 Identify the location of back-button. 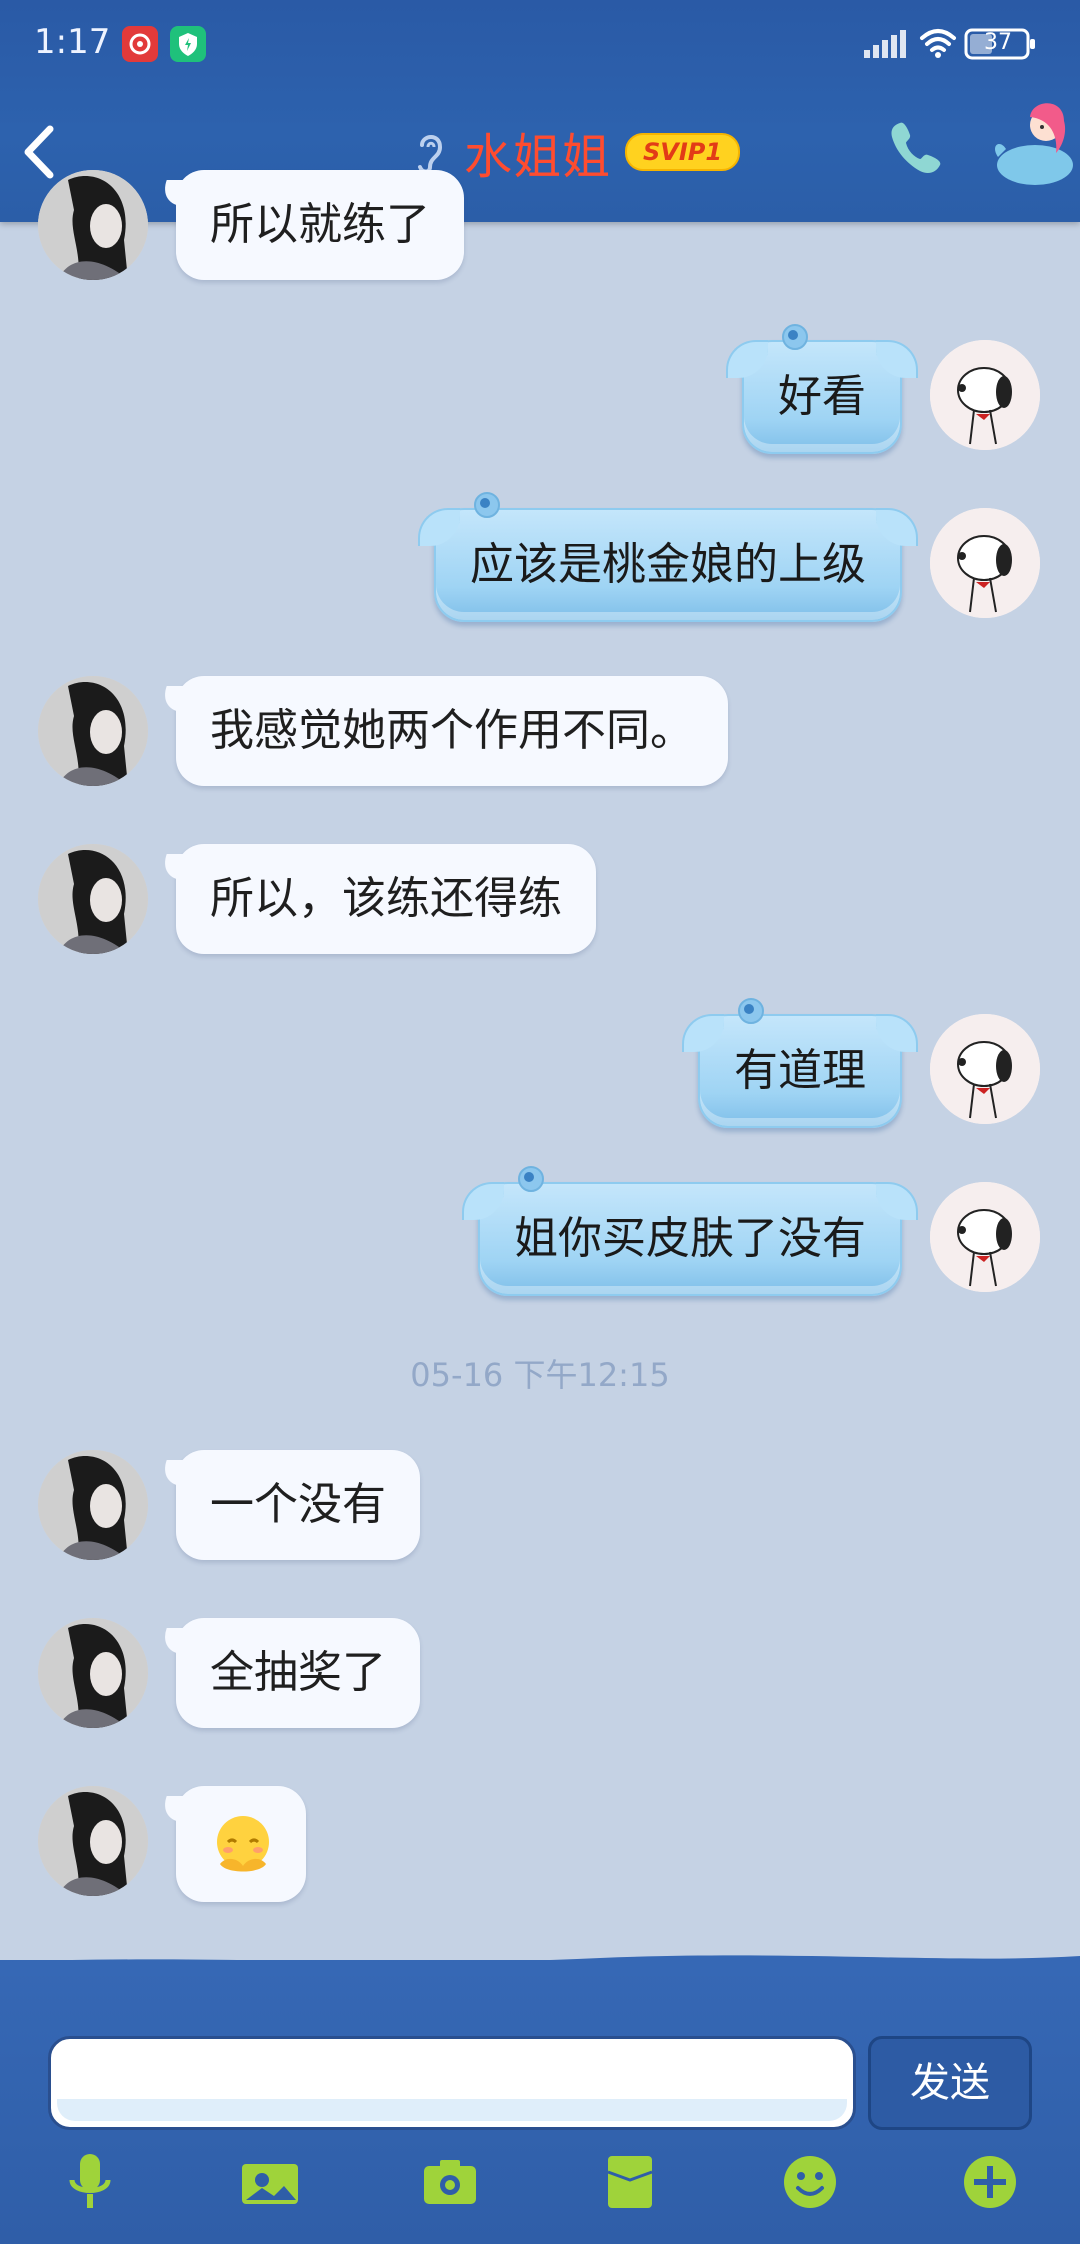
(42, 152).